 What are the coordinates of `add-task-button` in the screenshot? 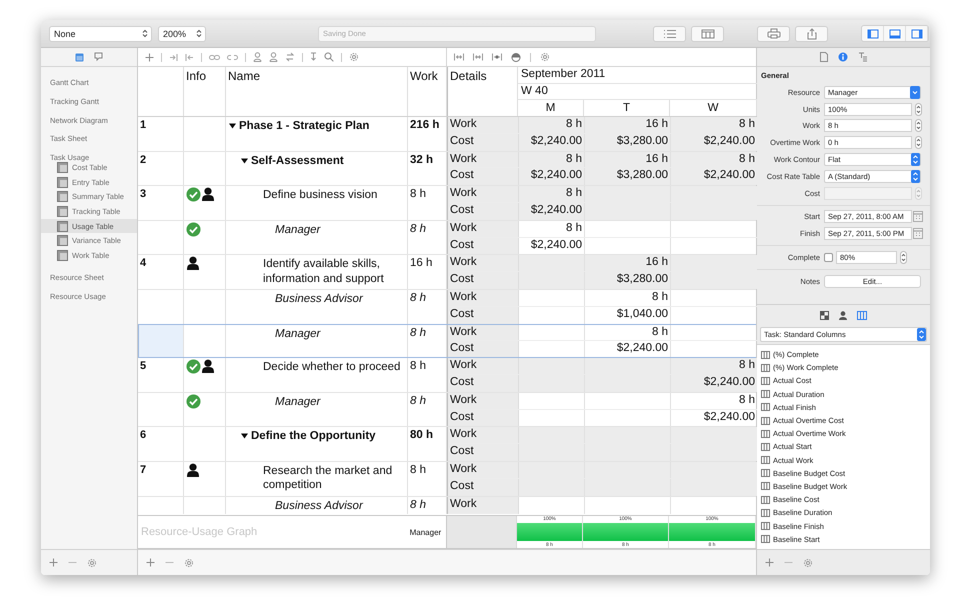 It's located at (149, 57).